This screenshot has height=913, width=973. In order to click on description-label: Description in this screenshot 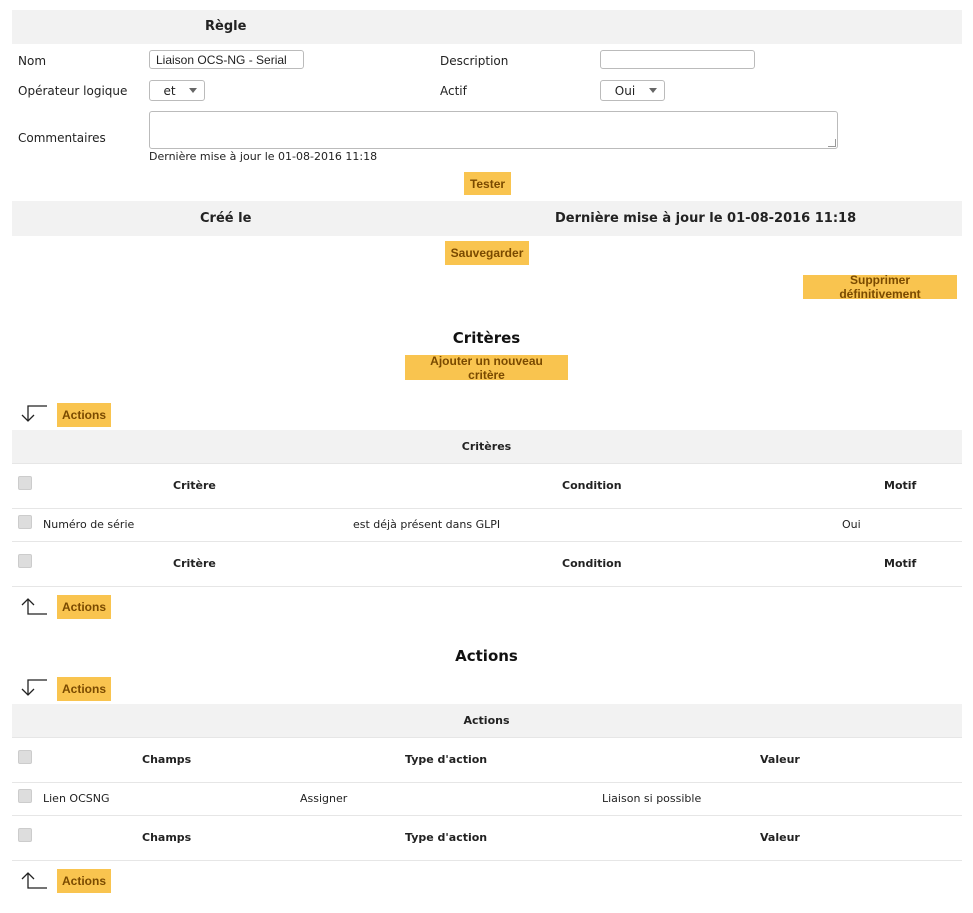, I will do `click(474, 61)`.